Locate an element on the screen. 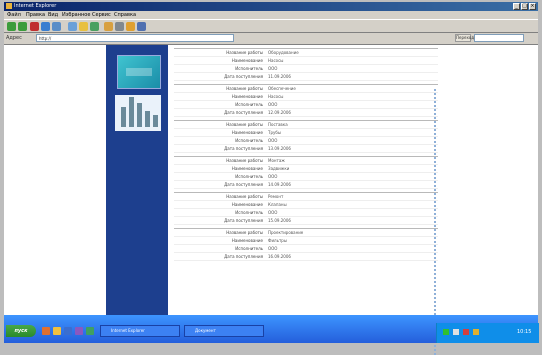  field-value: Ремонт is located at coordinates (276, 196).